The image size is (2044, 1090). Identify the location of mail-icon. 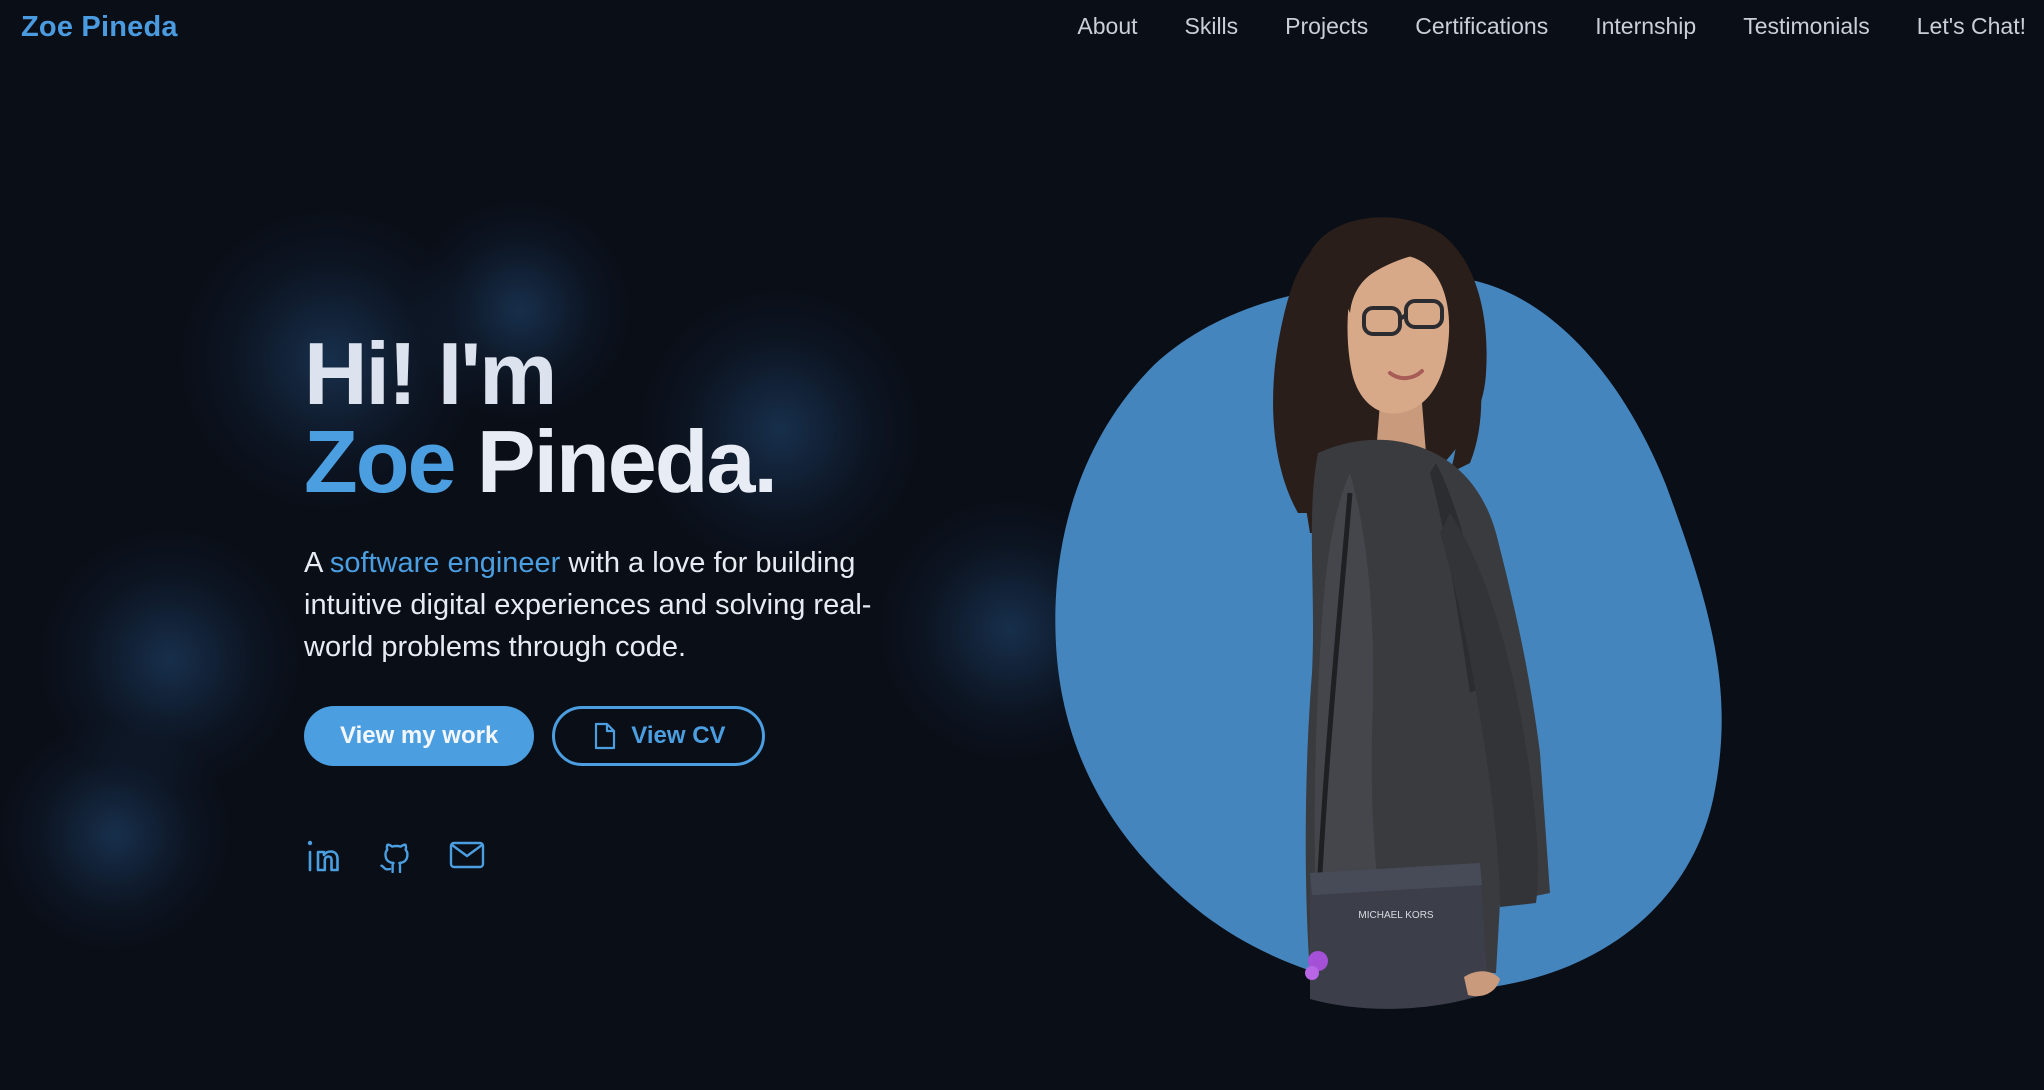
(467, 855).